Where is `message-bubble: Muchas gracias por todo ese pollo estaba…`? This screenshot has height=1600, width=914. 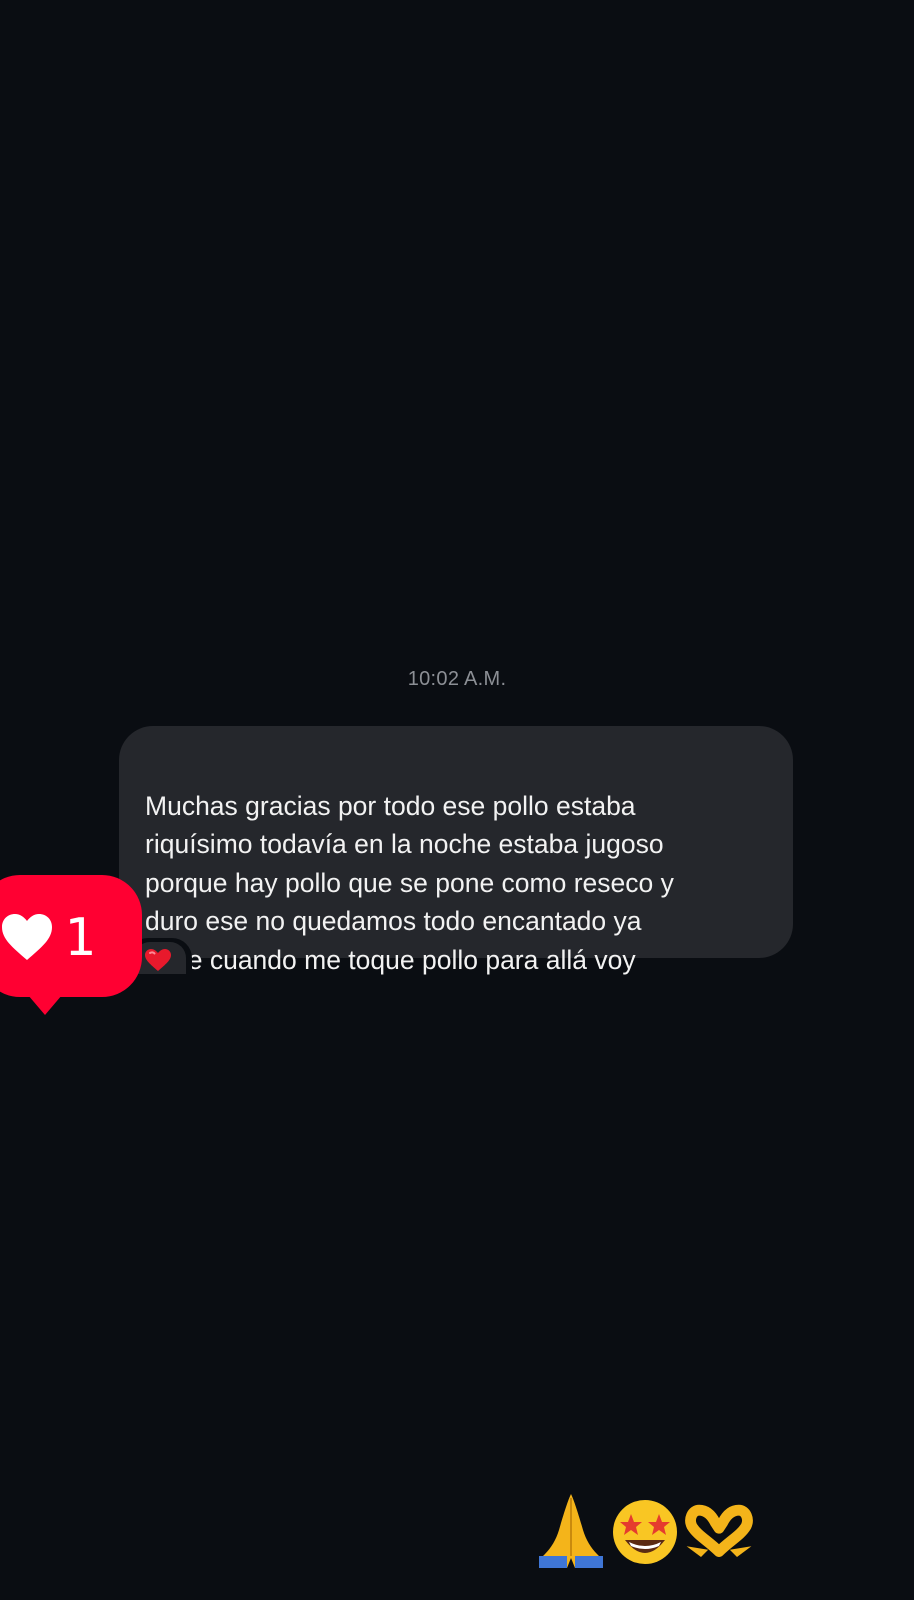 message-bubble: Muchas gracias por todo ese pollo estaba… is located at coordinates (456, 850).